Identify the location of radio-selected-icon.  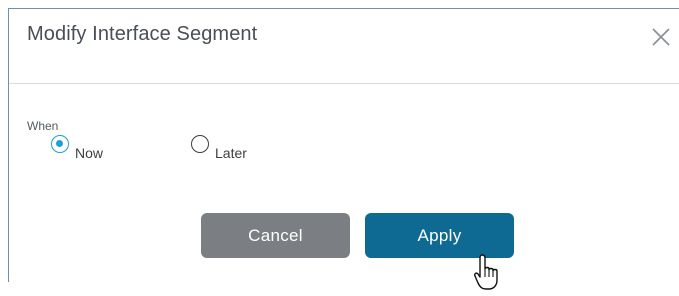
(60, 144).